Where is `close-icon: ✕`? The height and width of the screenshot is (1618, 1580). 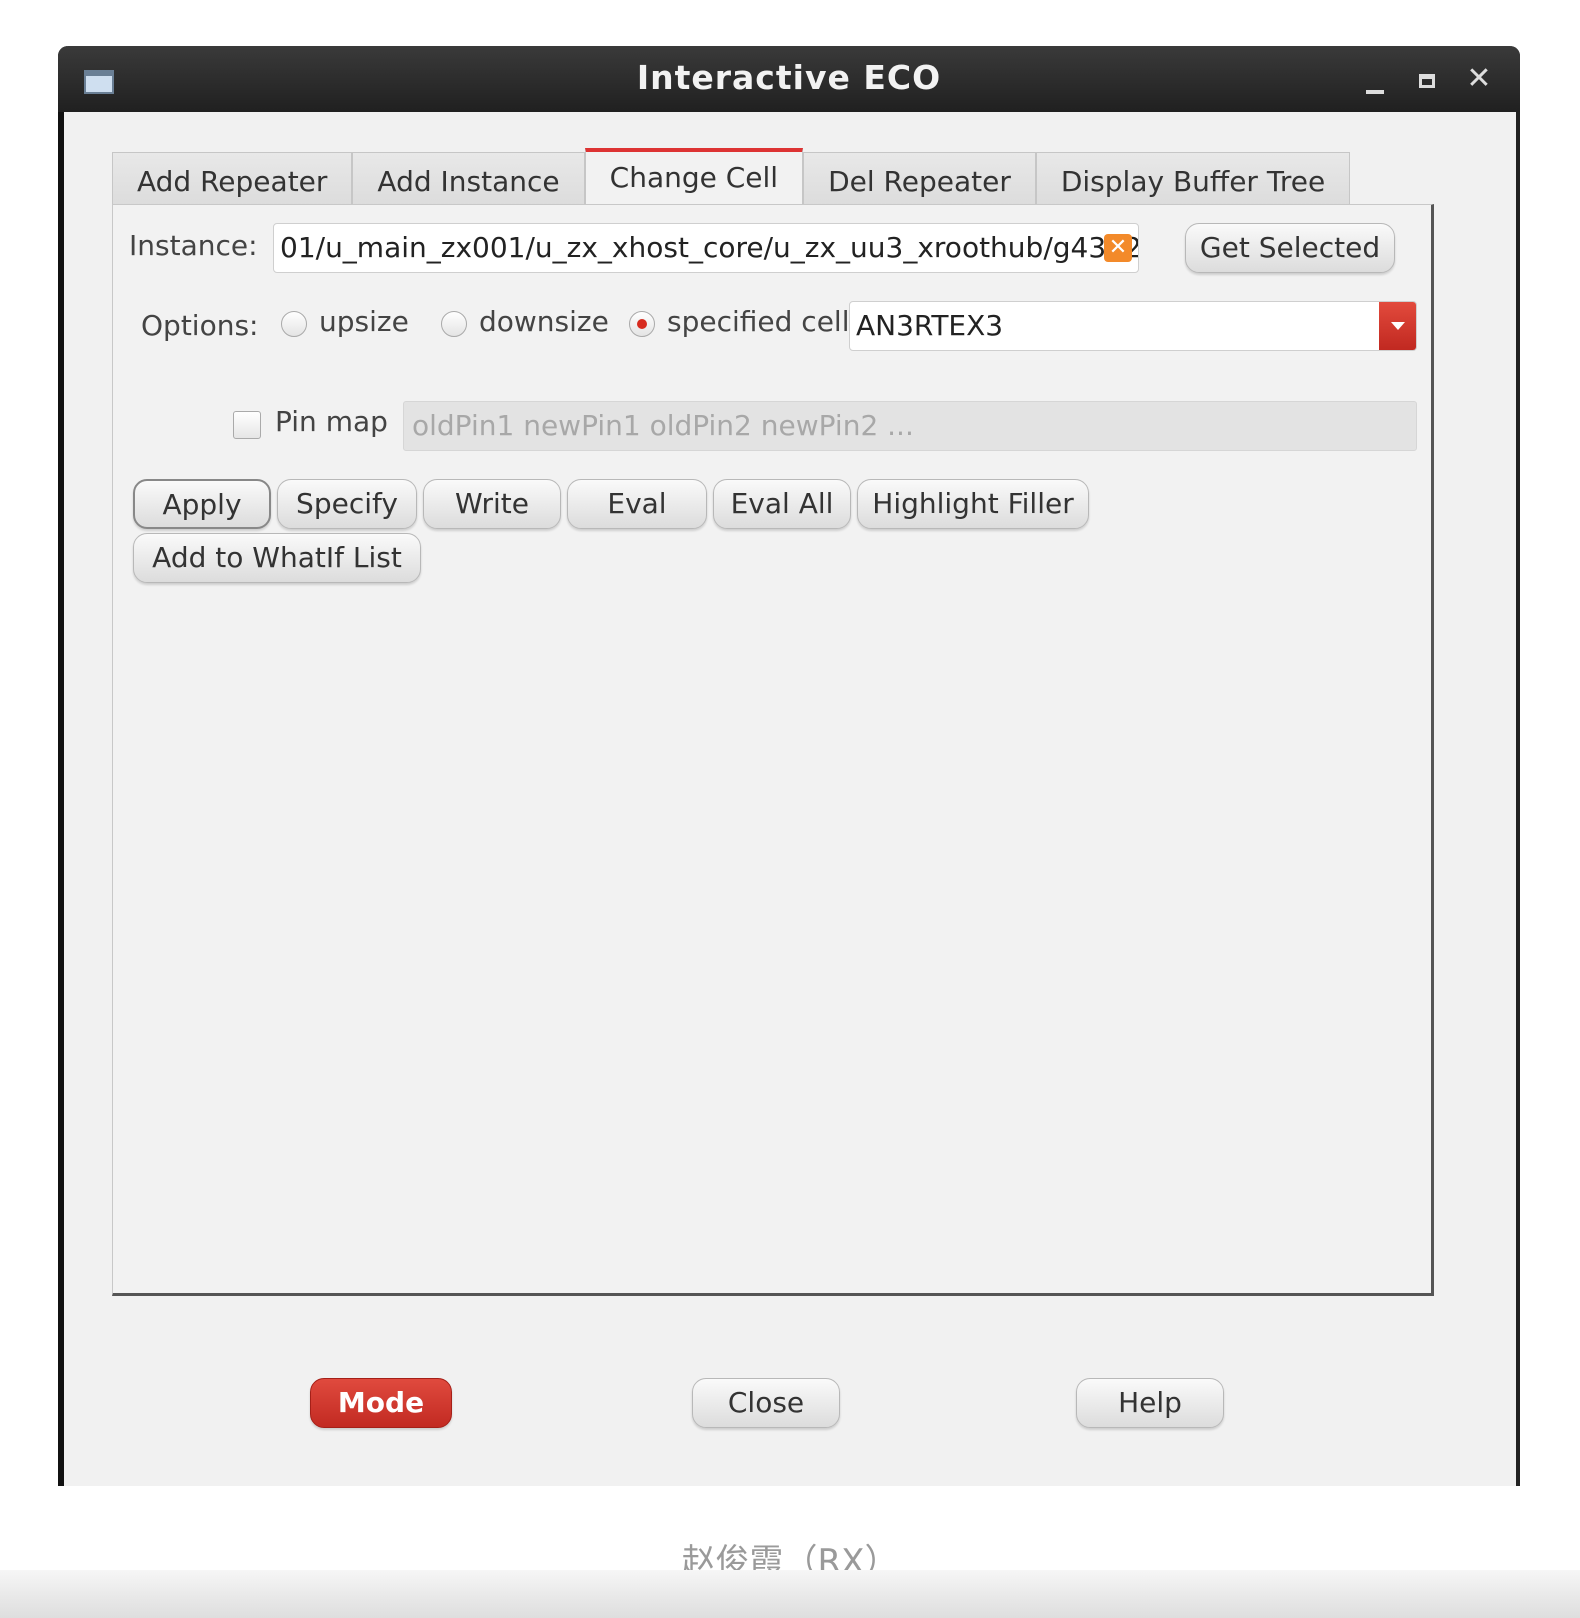 close-icon: ✕ is located at coordinates (1479, 78).